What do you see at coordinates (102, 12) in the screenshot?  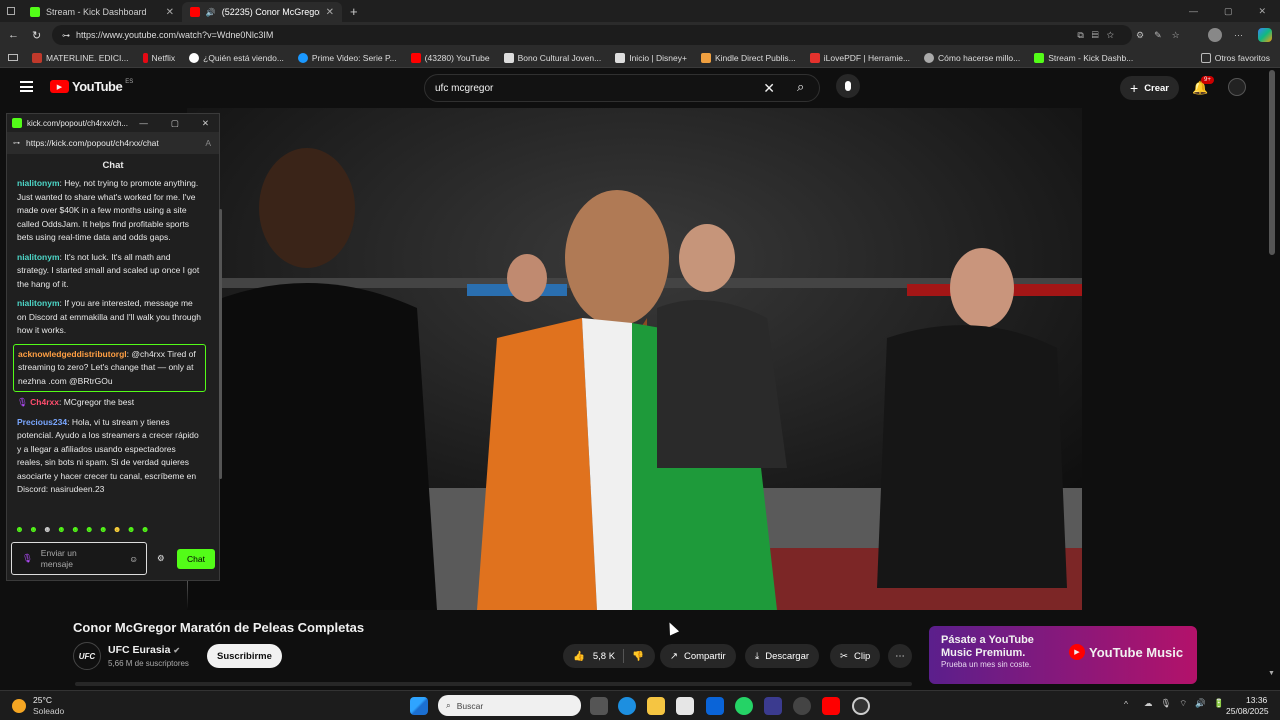 I see `tab-kick-dashboard: Stream - Kick Dashboard ✕` at bounding box center [102, 12].